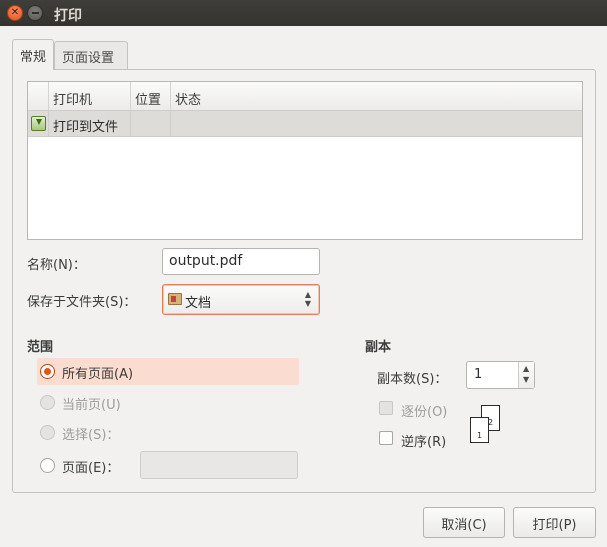 Image resolution: width=607 pixels, height=547 pixels. I want to click on collate-label: 逐份(O), so click(424, 412).